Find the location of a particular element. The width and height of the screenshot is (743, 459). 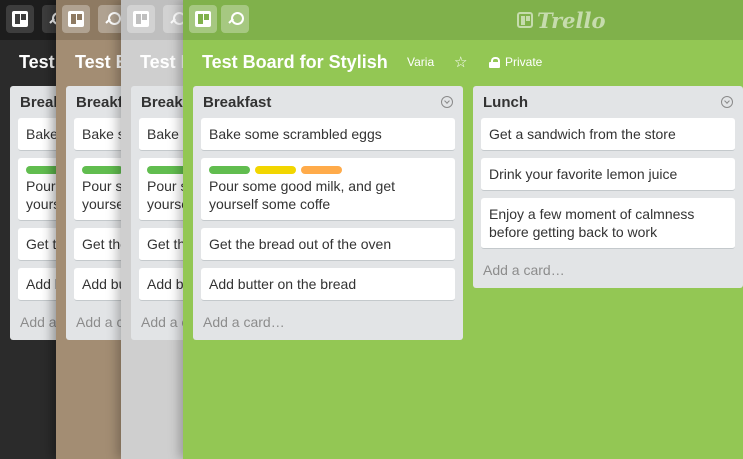

board-title: Test Board for Stylish is located at coordinates (295, 62).